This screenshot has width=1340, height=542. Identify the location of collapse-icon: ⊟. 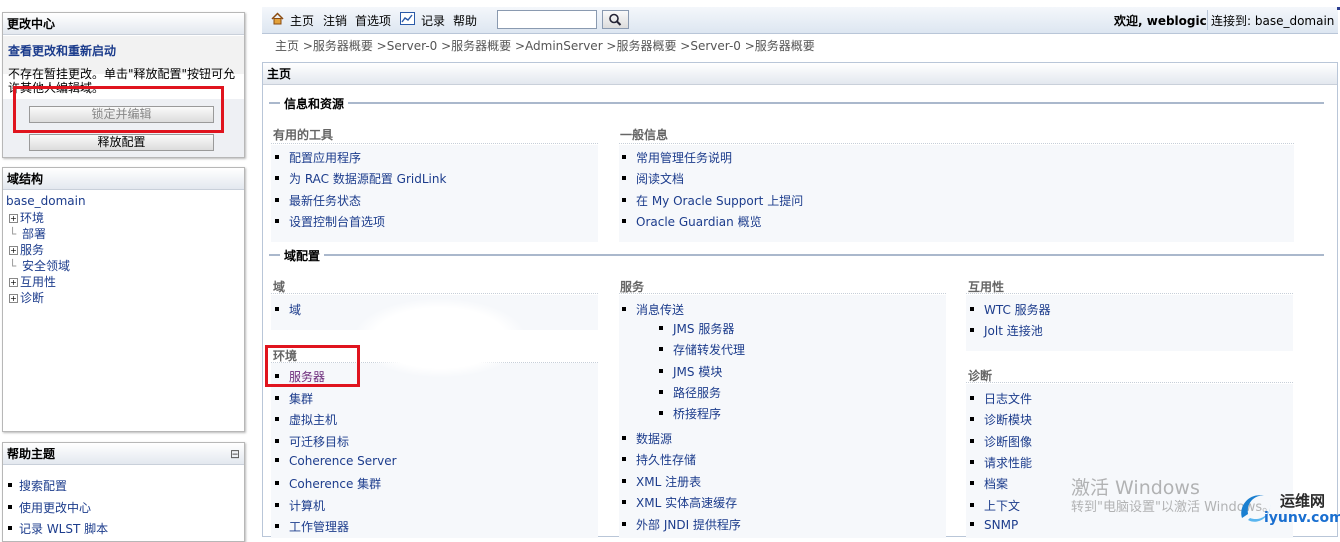
(235, 454).